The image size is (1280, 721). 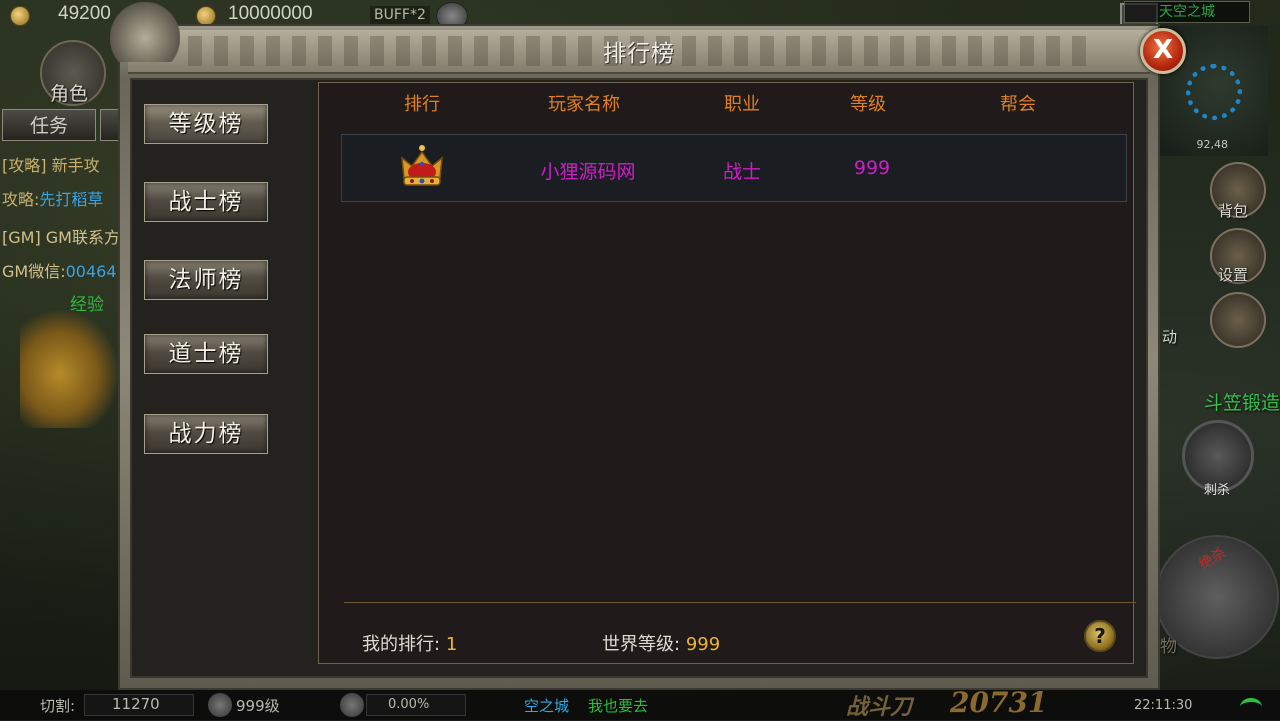 I want to click on col-header-guild: 帮会, so click(x=1018, y=104).